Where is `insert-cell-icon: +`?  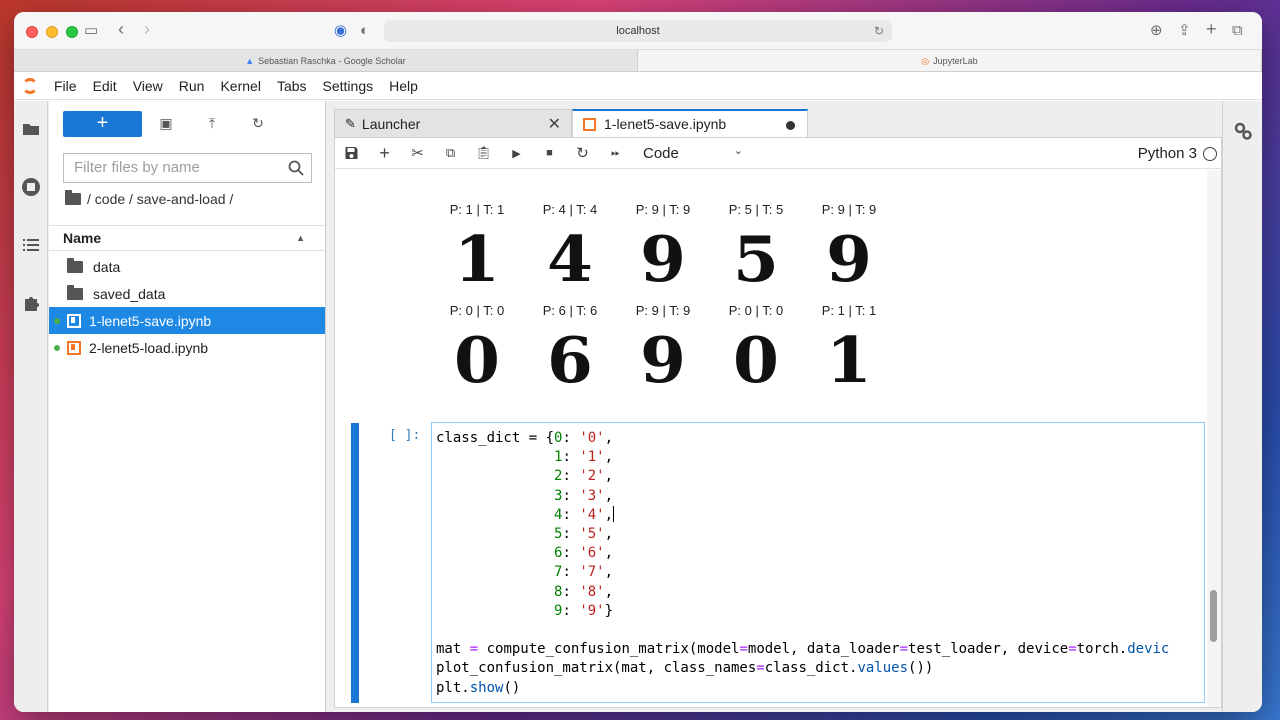
insert-cell-icon: + is located at coordinates (384, 153).